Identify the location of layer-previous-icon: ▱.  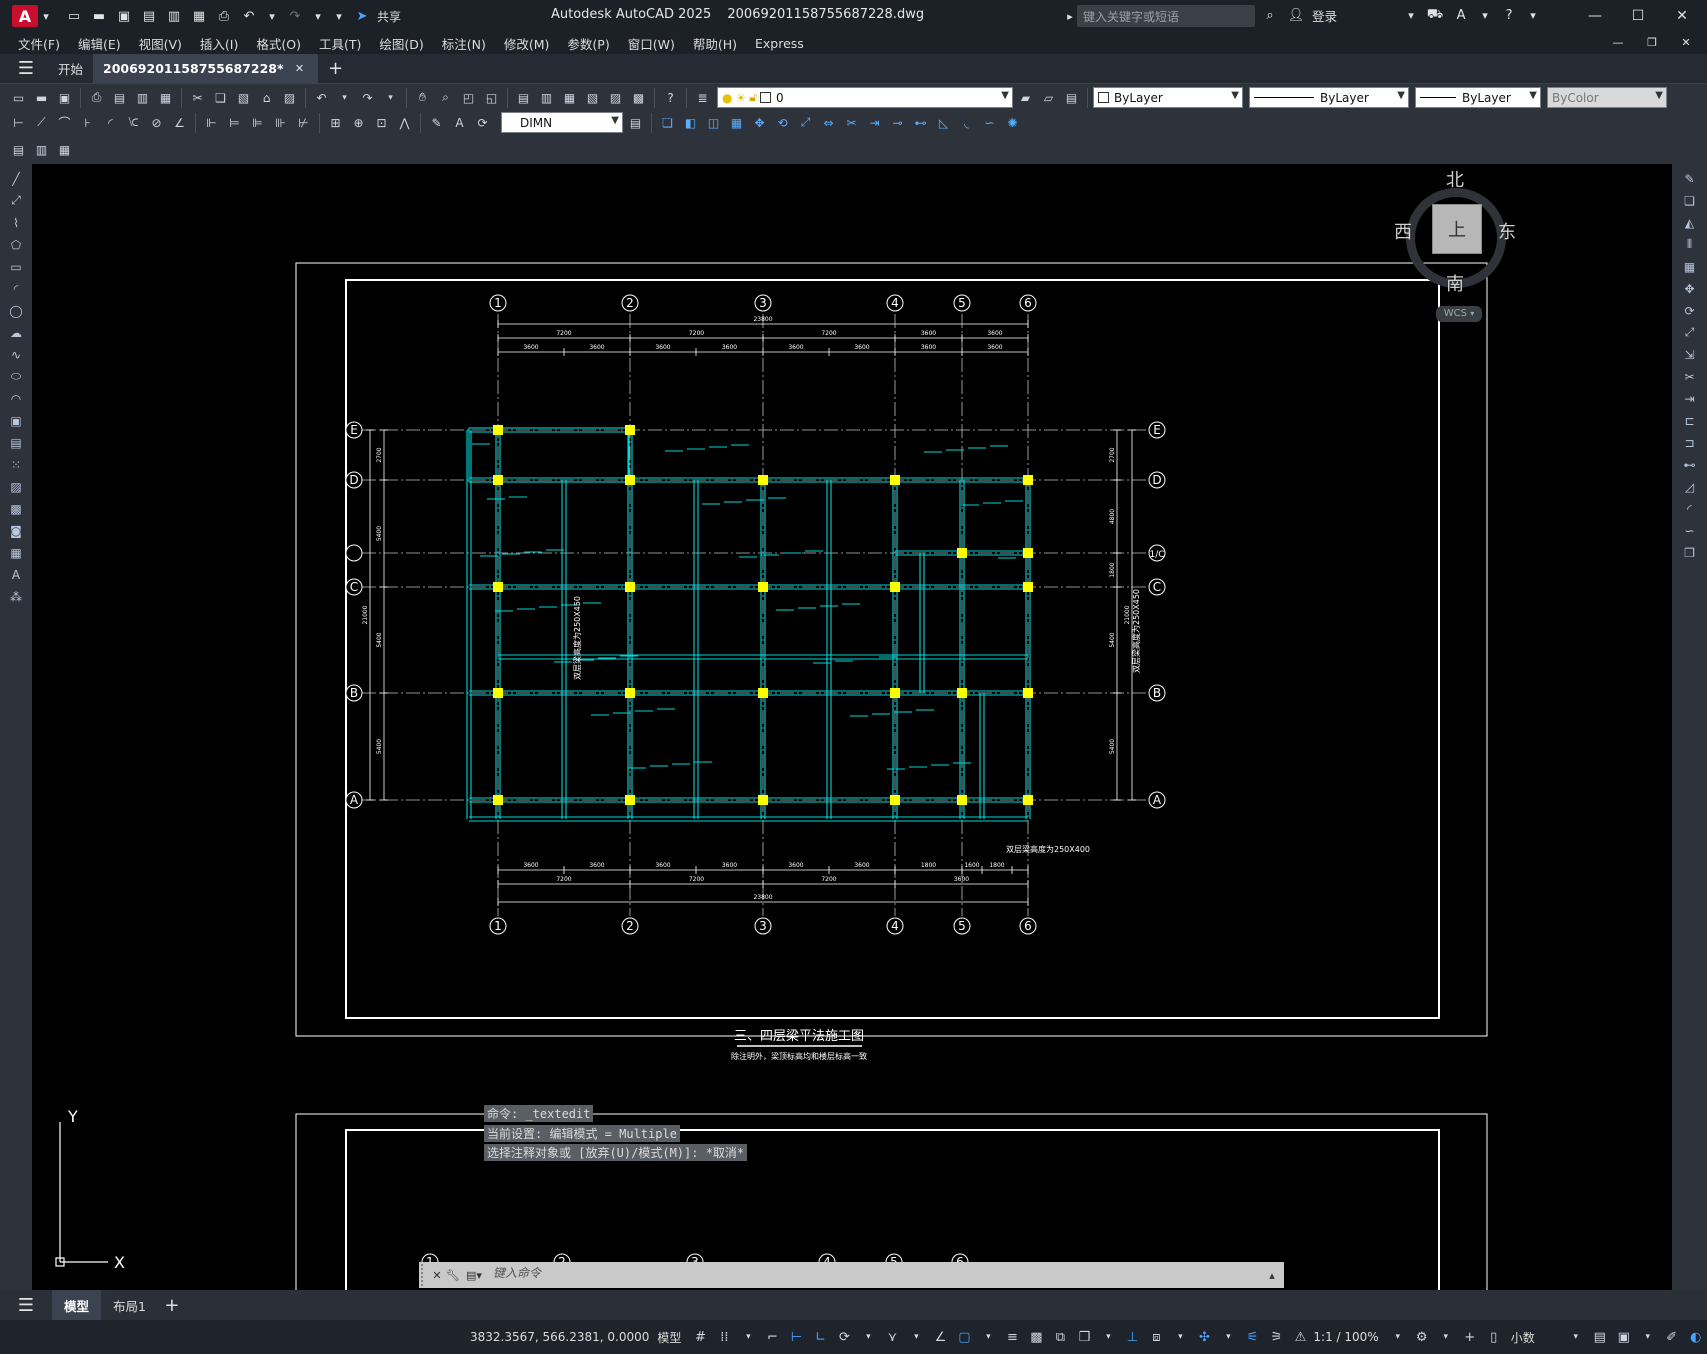
(1048, 97).